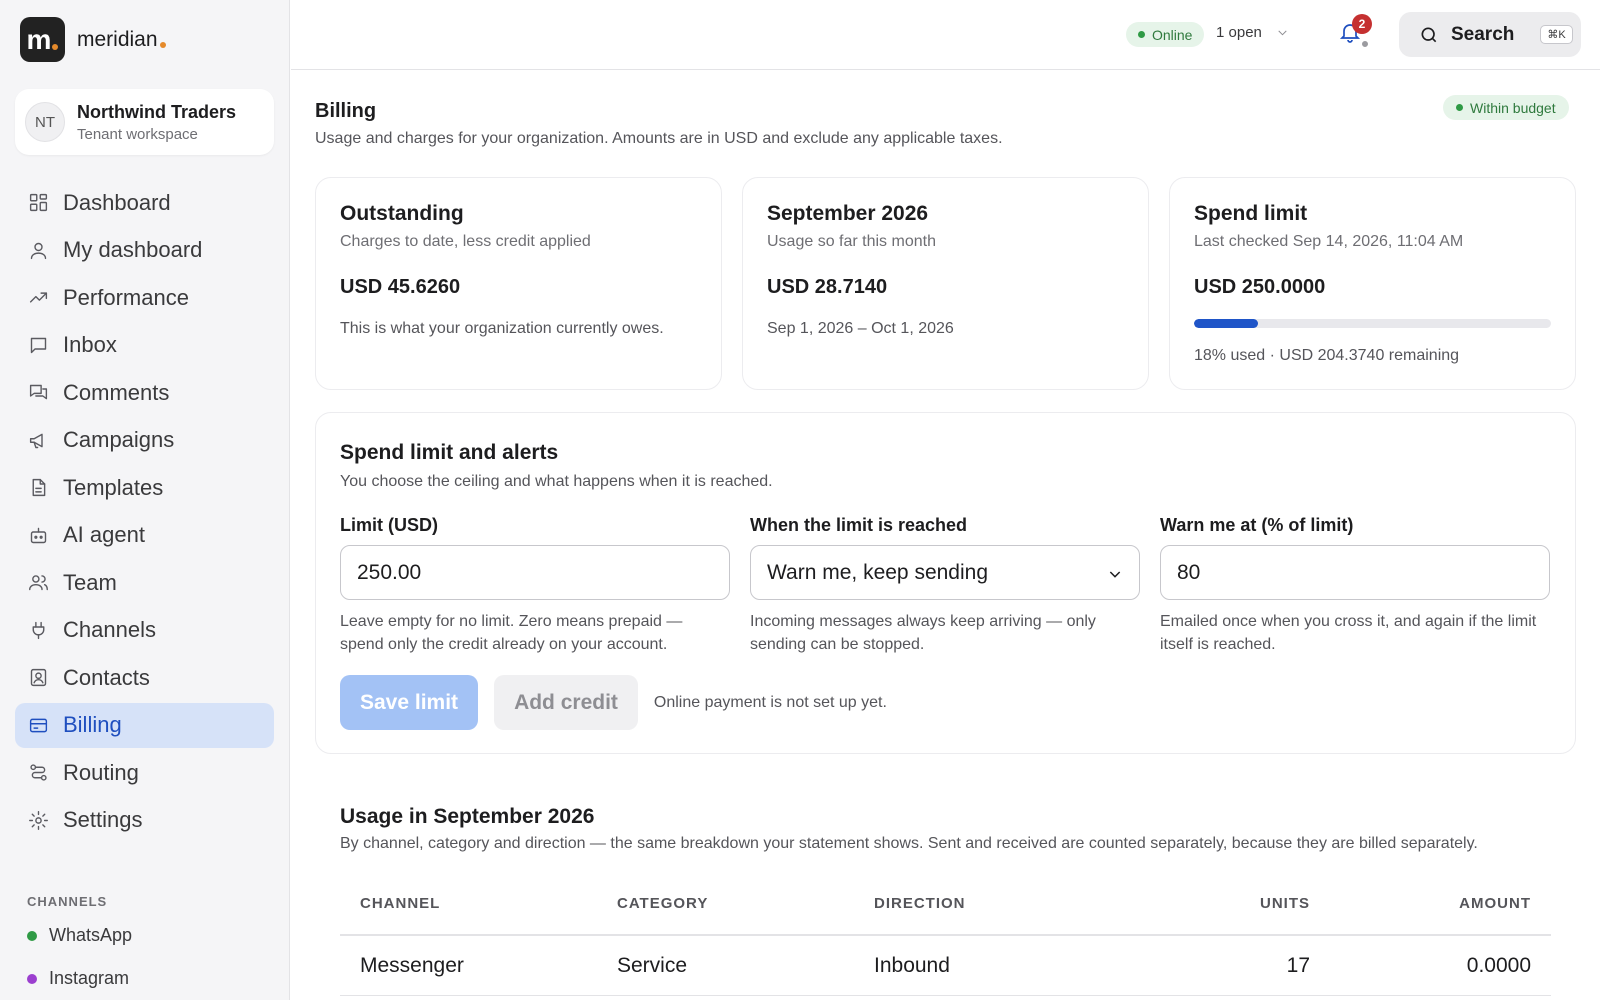 The height and width of the screenshot is (1000, 1600). I want to click on brand-name: meridian, so click(121, 40).